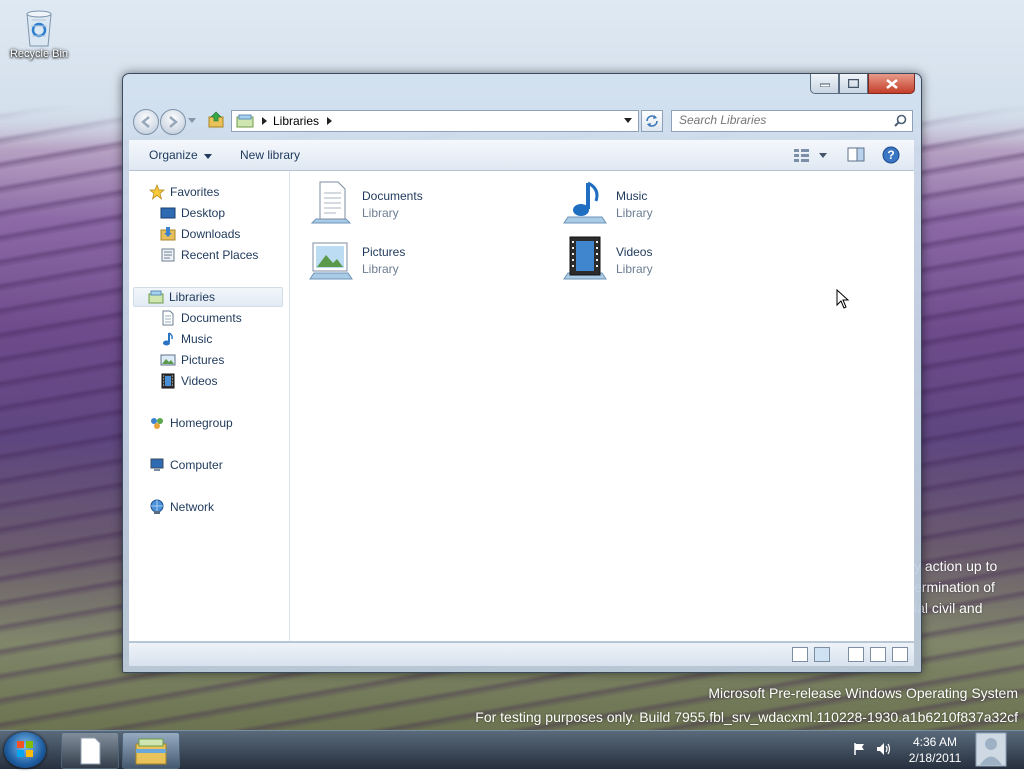 The width and height of the screenshot is (1024, 771). What do you see at coordinates (192, 121) in the screenshot?
I see `recent-pages-chevron-icon` at bounding box center [192, 121].